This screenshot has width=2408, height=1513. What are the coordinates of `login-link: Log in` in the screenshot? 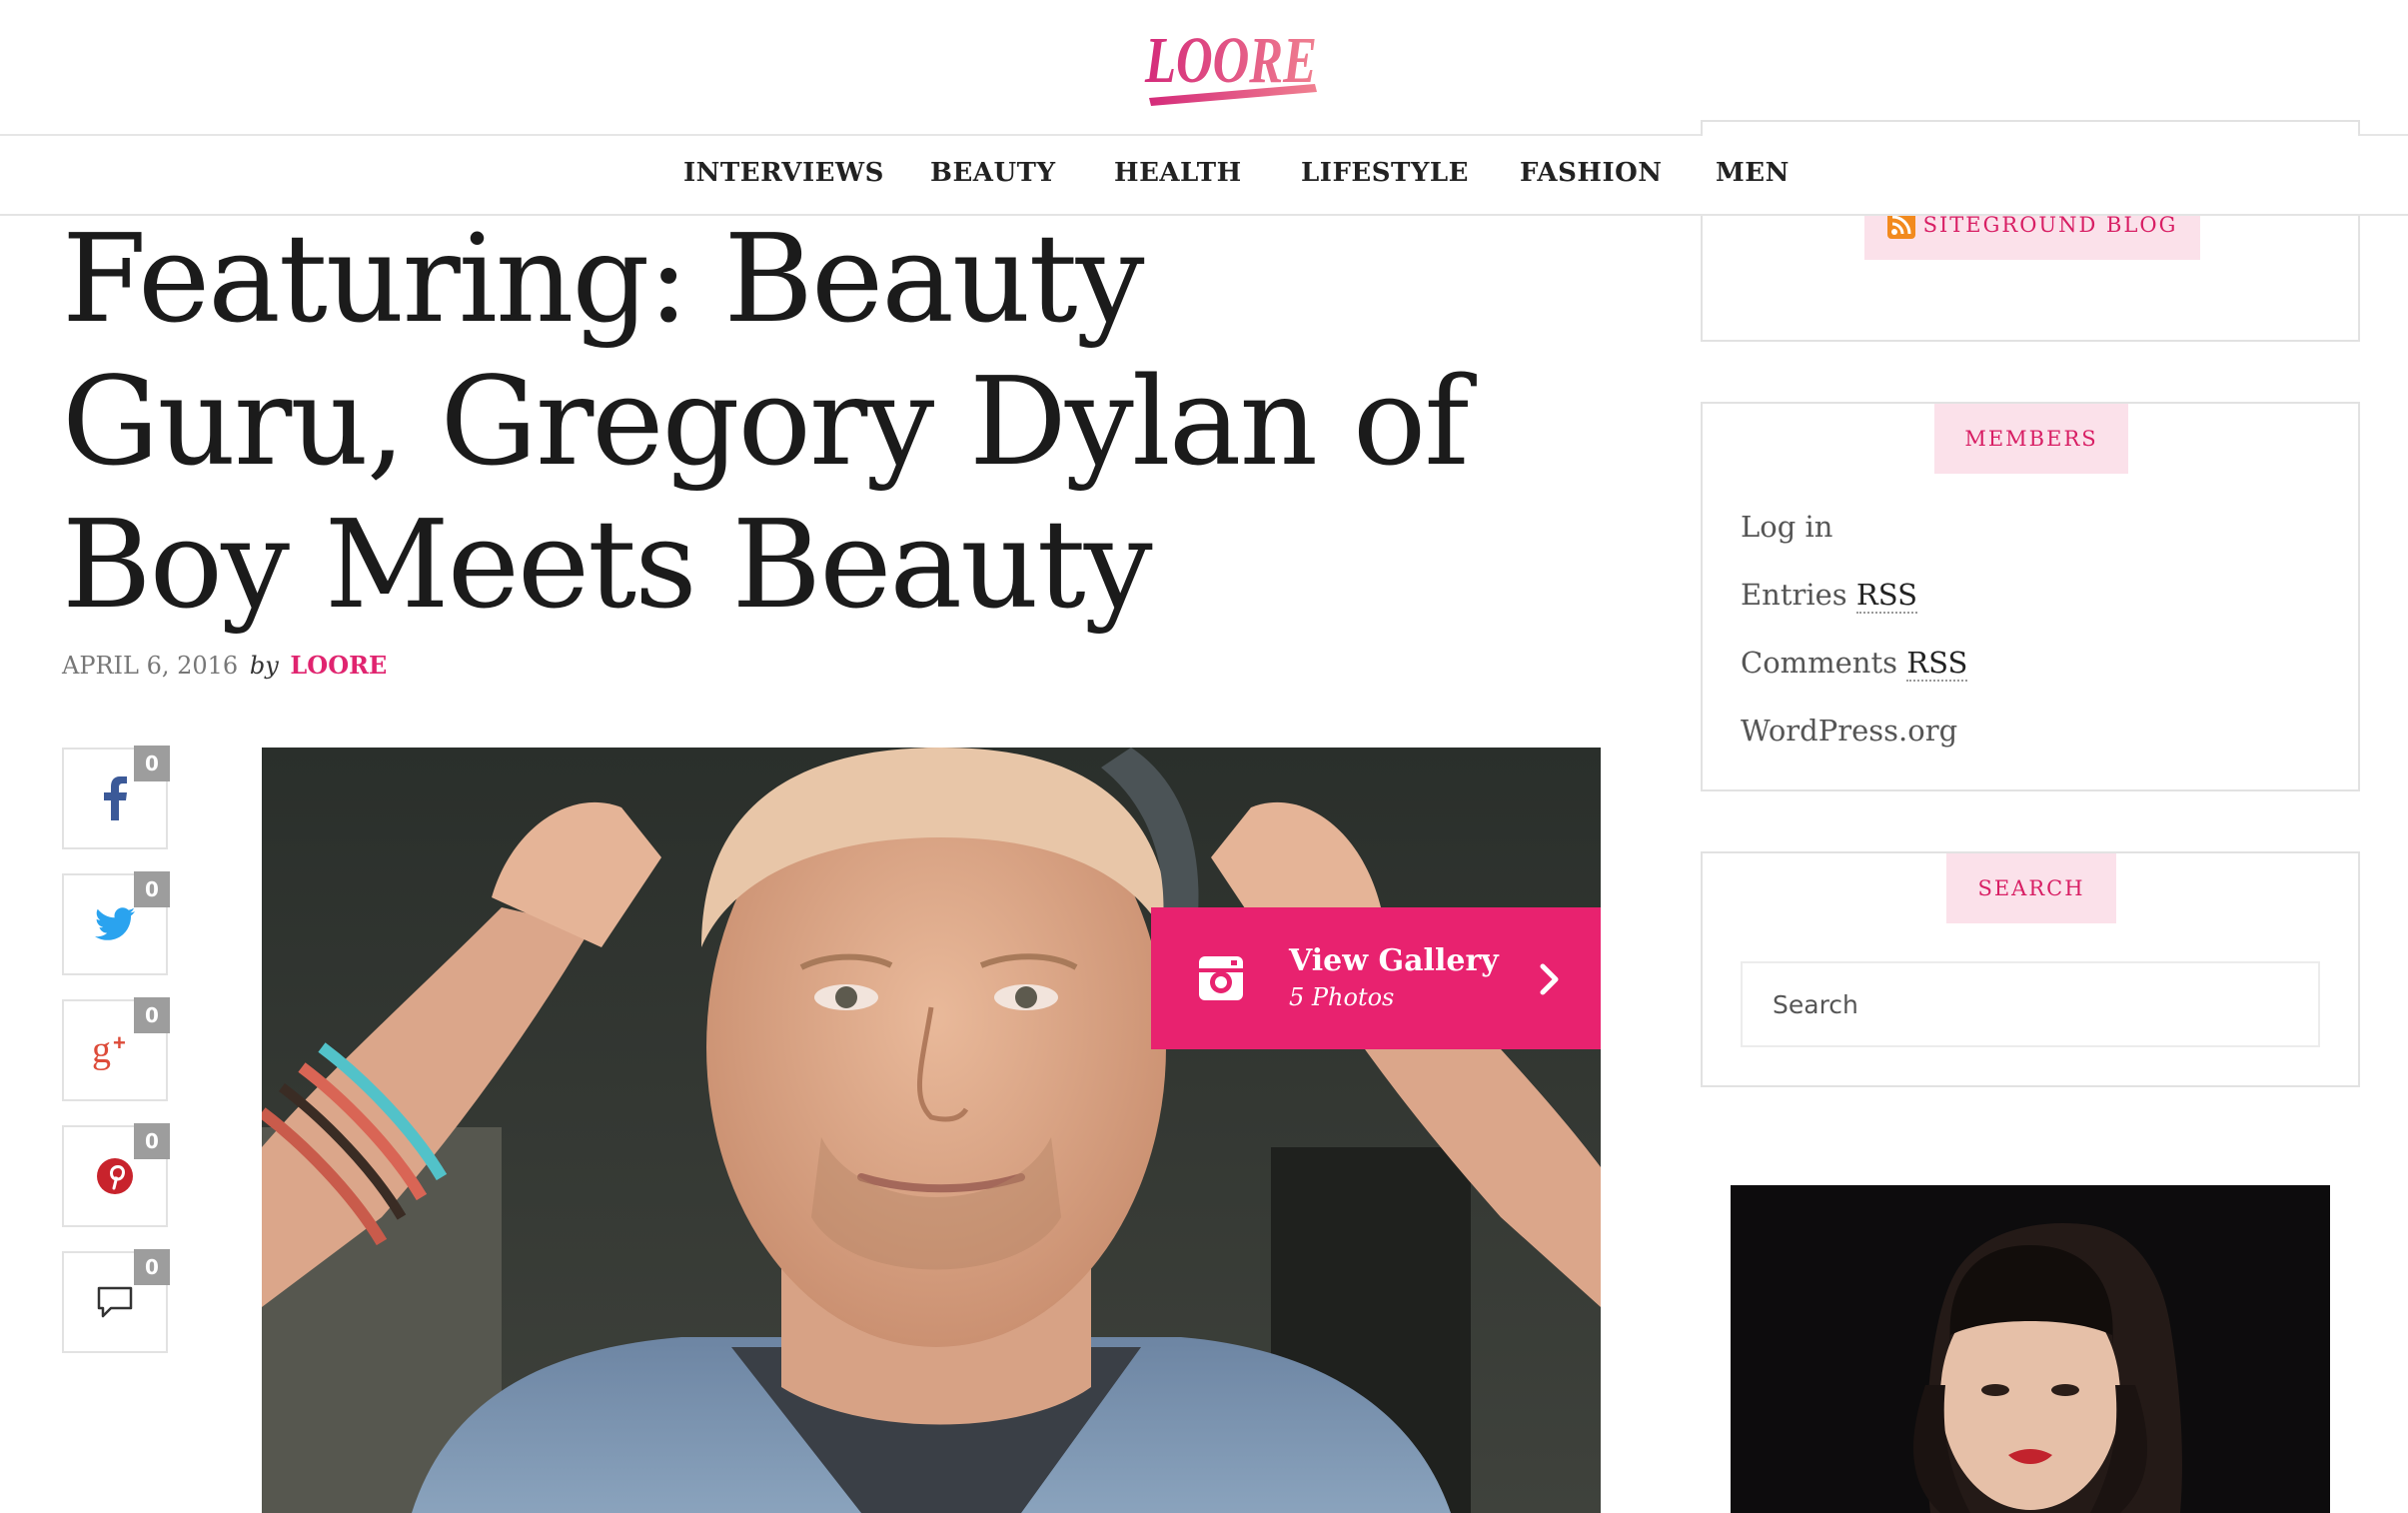 It's located at (1787, 527).